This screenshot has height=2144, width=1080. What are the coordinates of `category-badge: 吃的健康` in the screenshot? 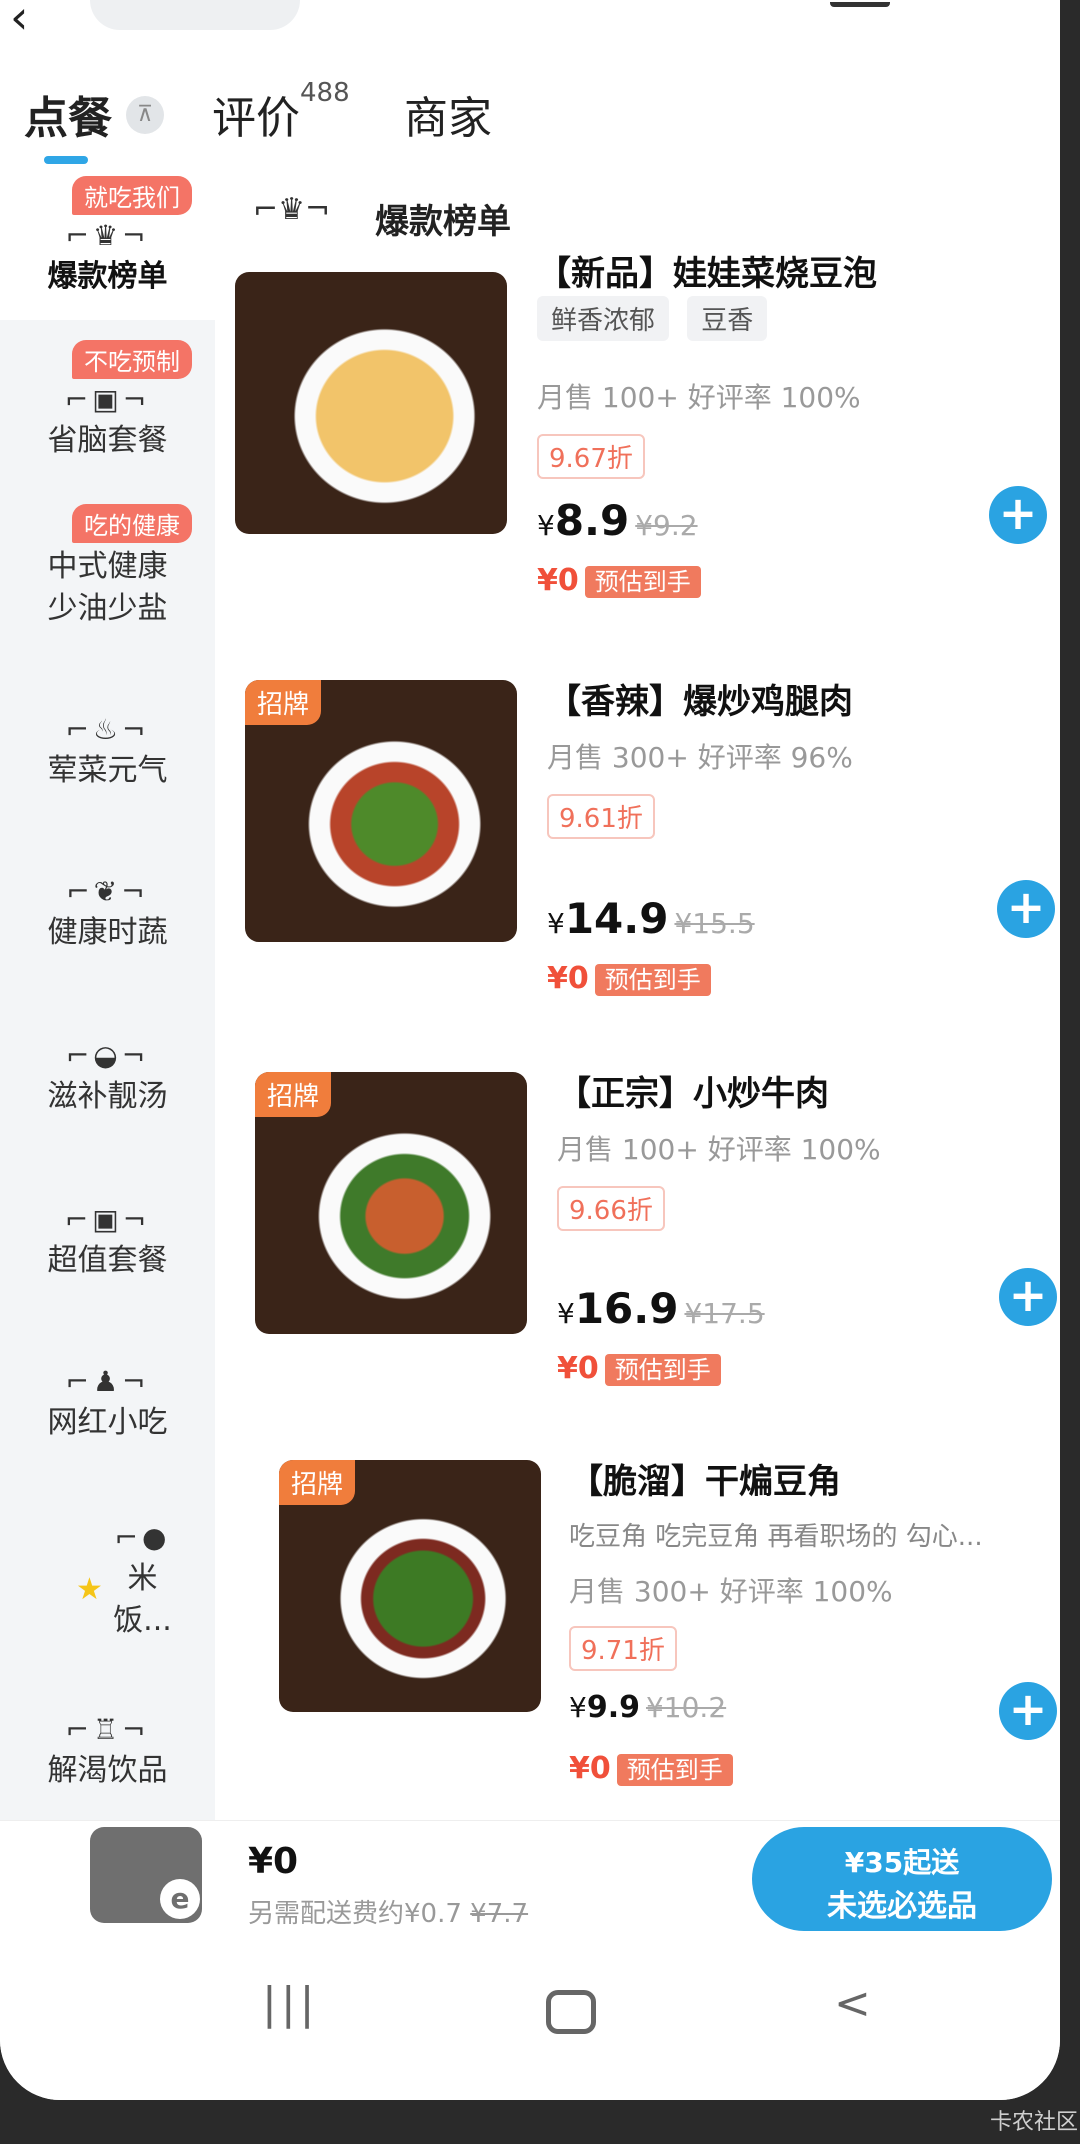 It's located at (132, 523).